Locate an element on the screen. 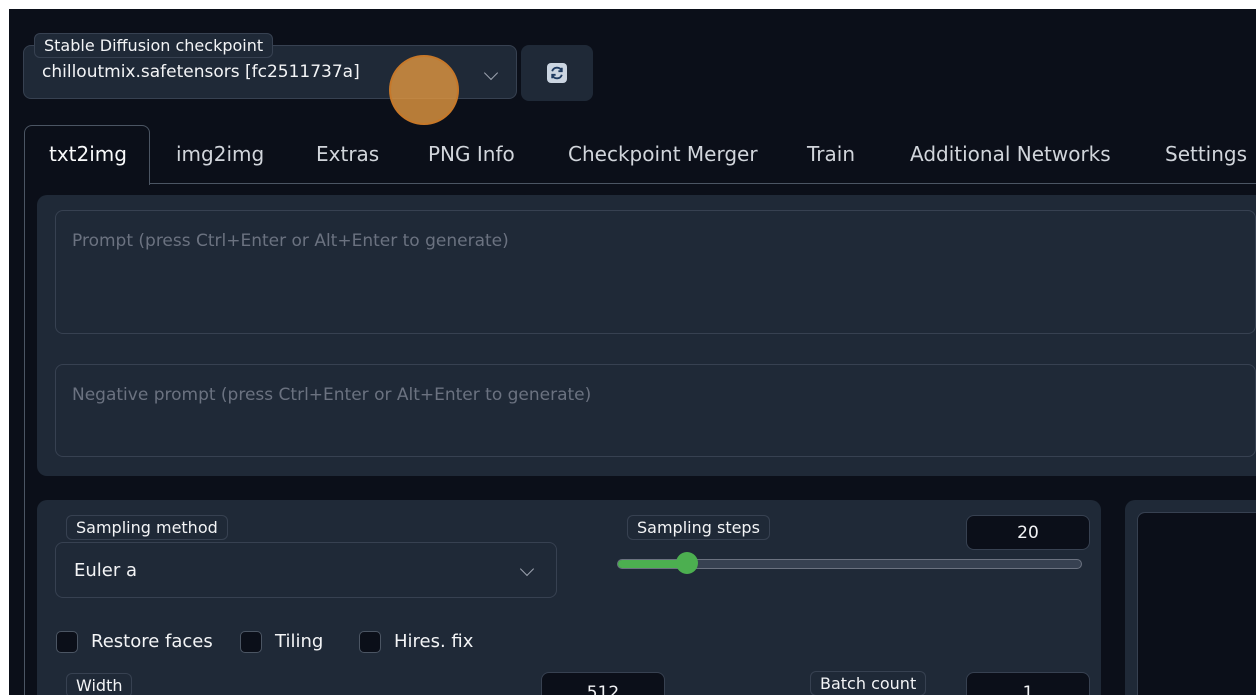  refresh-area is located at coordinates (557, 73).